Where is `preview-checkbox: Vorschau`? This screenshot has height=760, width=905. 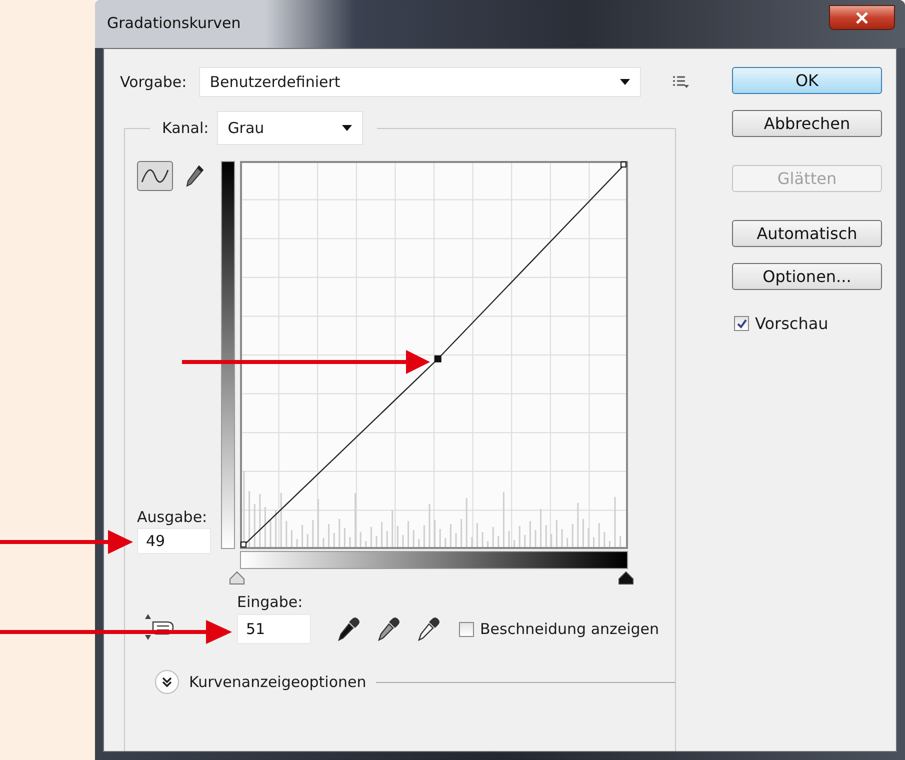 preview-checkbox: Vorschau is located at coordinates (808, 323).